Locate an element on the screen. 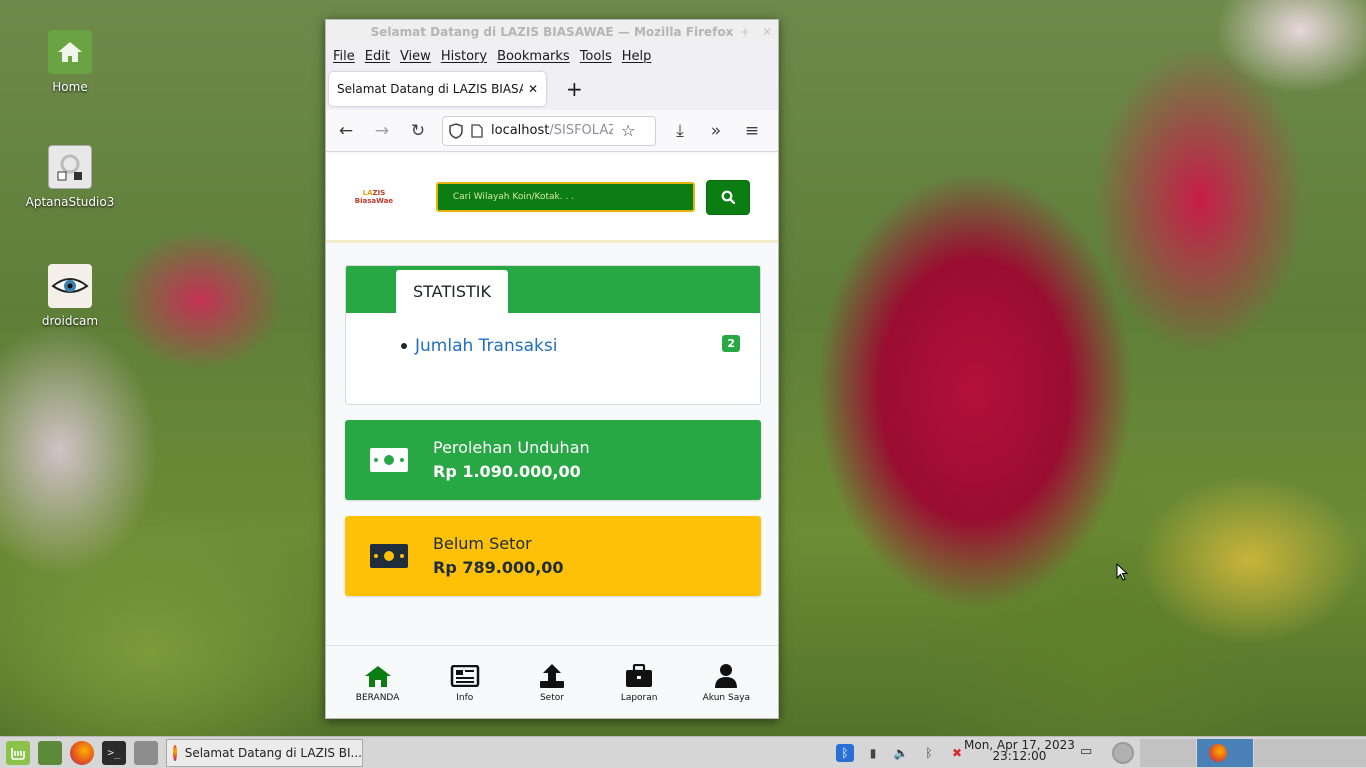 Image resolution: width=1366 pixels, height=768 pixels. clock: Mon, Apr 17, 2023 23:12:00 is located at coordinates (1019, 751).